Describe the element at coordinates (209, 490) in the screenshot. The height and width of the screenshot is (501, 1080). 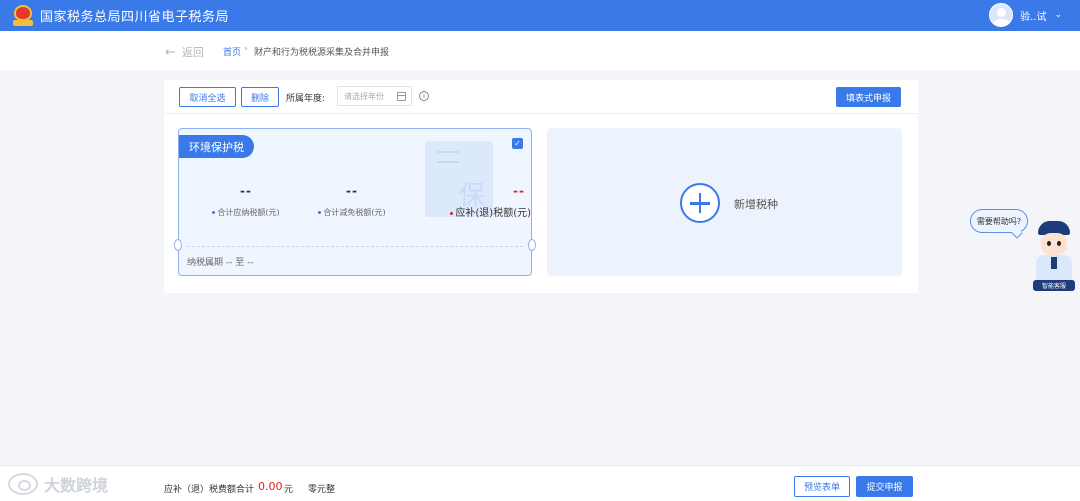
I see `total-label: 应补（退）税费额合计` at that location.